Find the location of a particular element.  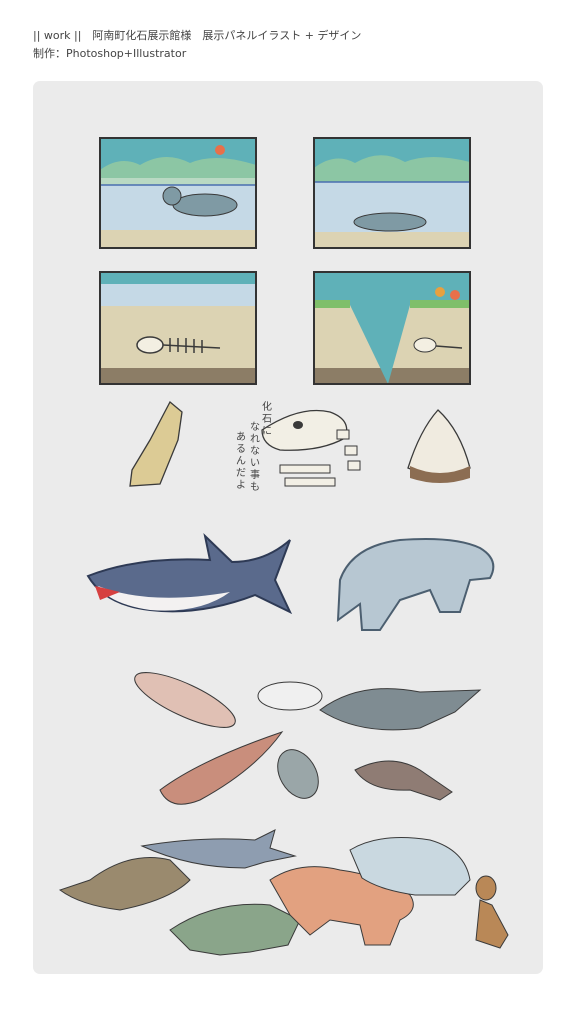

shark-tooth-fossil is located at coordinates (439, 446).